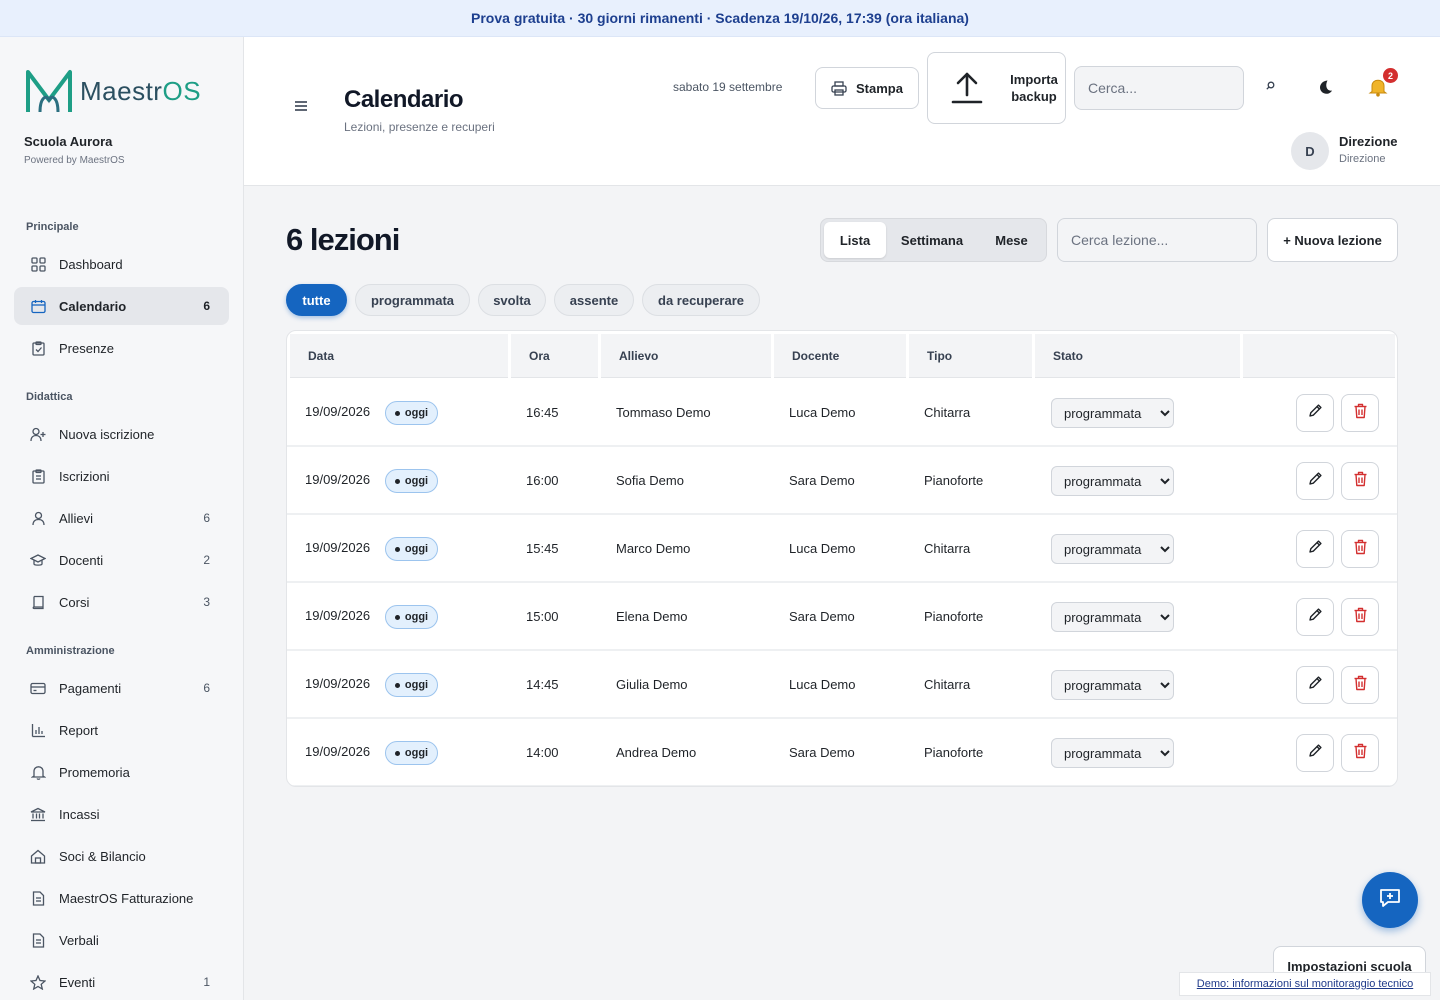 The height and width of the screenshot is (1000, 1440). I want to click on cell-allievo: Tommaso Demo, so click(663, 412).